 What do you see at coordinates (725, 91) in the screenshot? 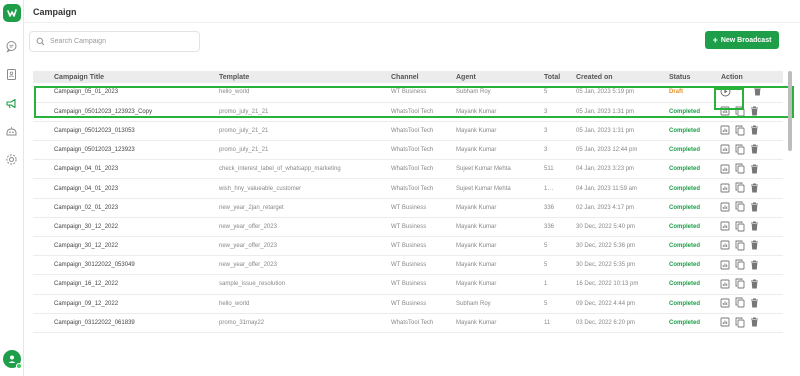
I see `play-run-icon` at bounding box center [725, 91].